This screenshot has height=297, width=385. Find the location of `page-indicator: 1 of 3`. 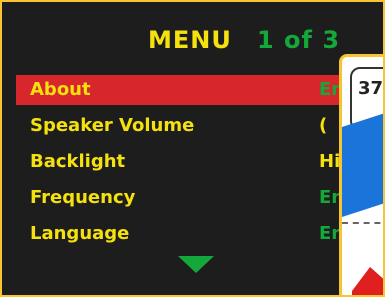

page-indicator: 1 of 3 is located at coordinates (299, 40).